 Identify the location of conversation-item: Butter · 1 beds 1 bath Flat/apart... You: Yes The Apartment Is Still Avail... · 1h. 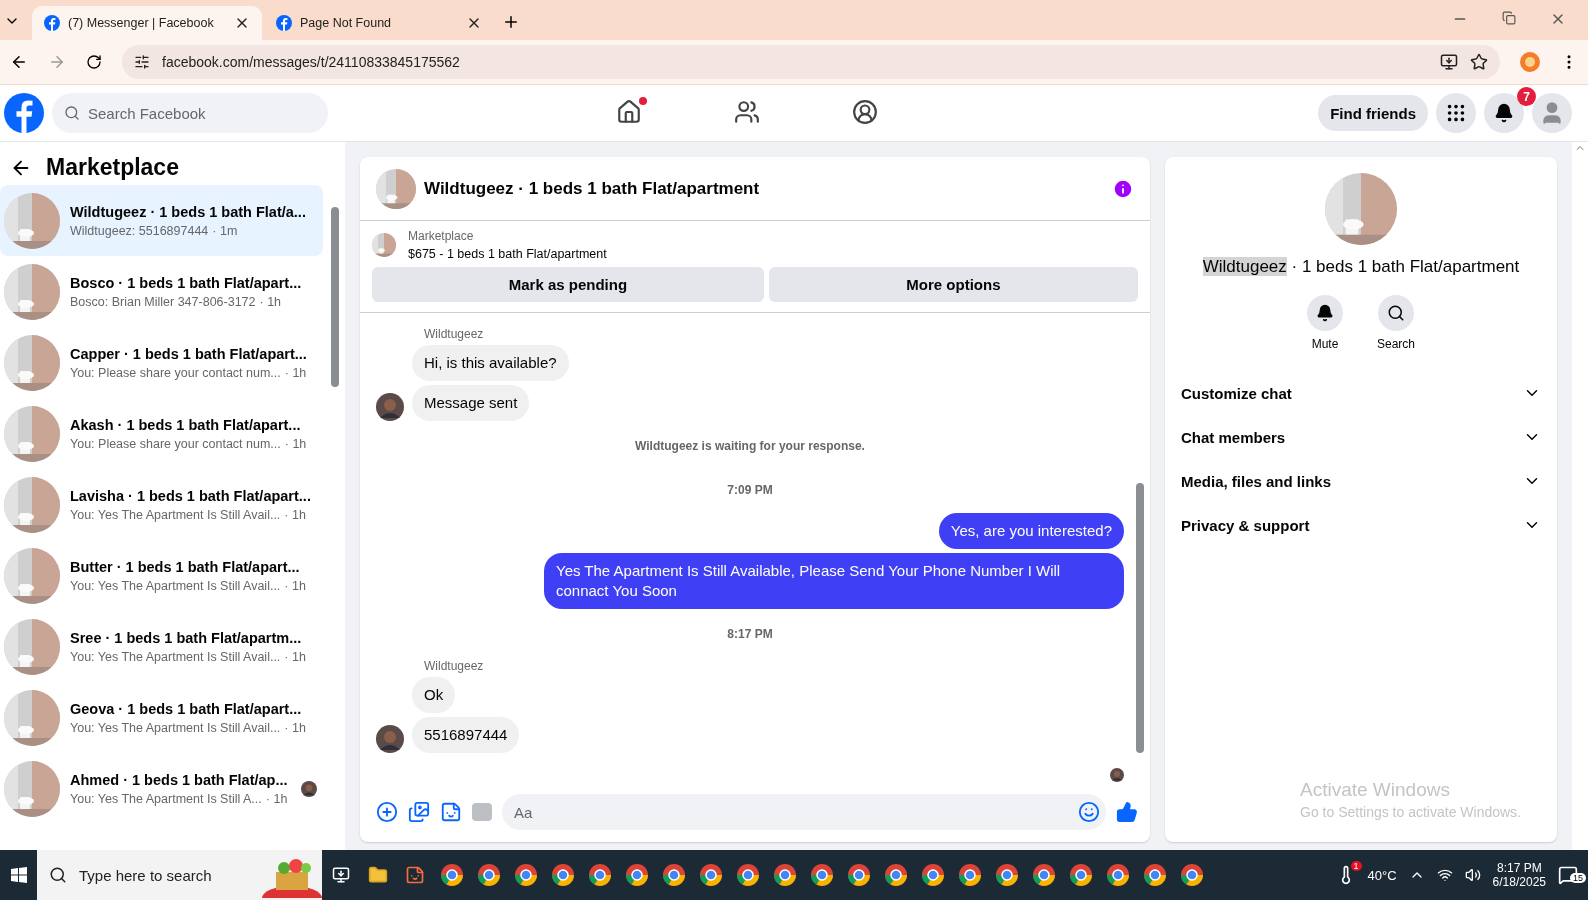
(161, 575).